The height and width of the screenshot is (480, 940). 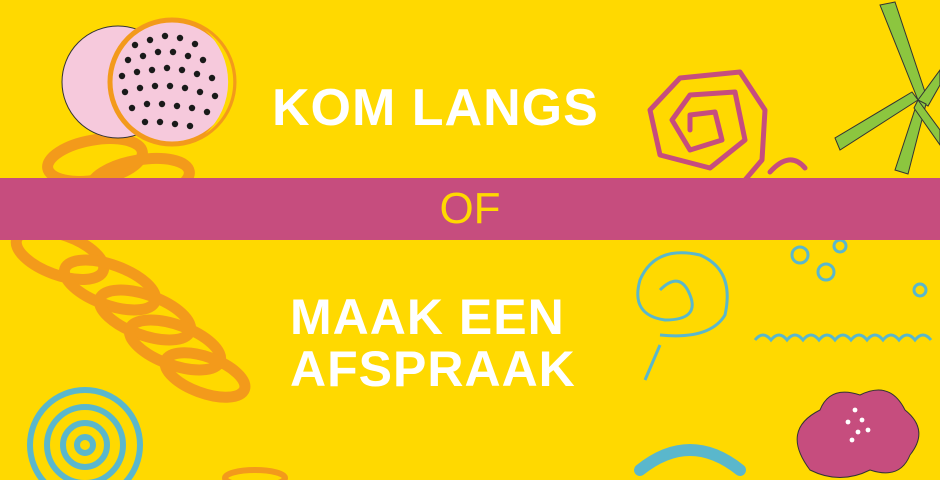 What do you see at coordinates (859, 268) in the screenshot?
I see `small-circles-icon` at bounding box center [859, 268].